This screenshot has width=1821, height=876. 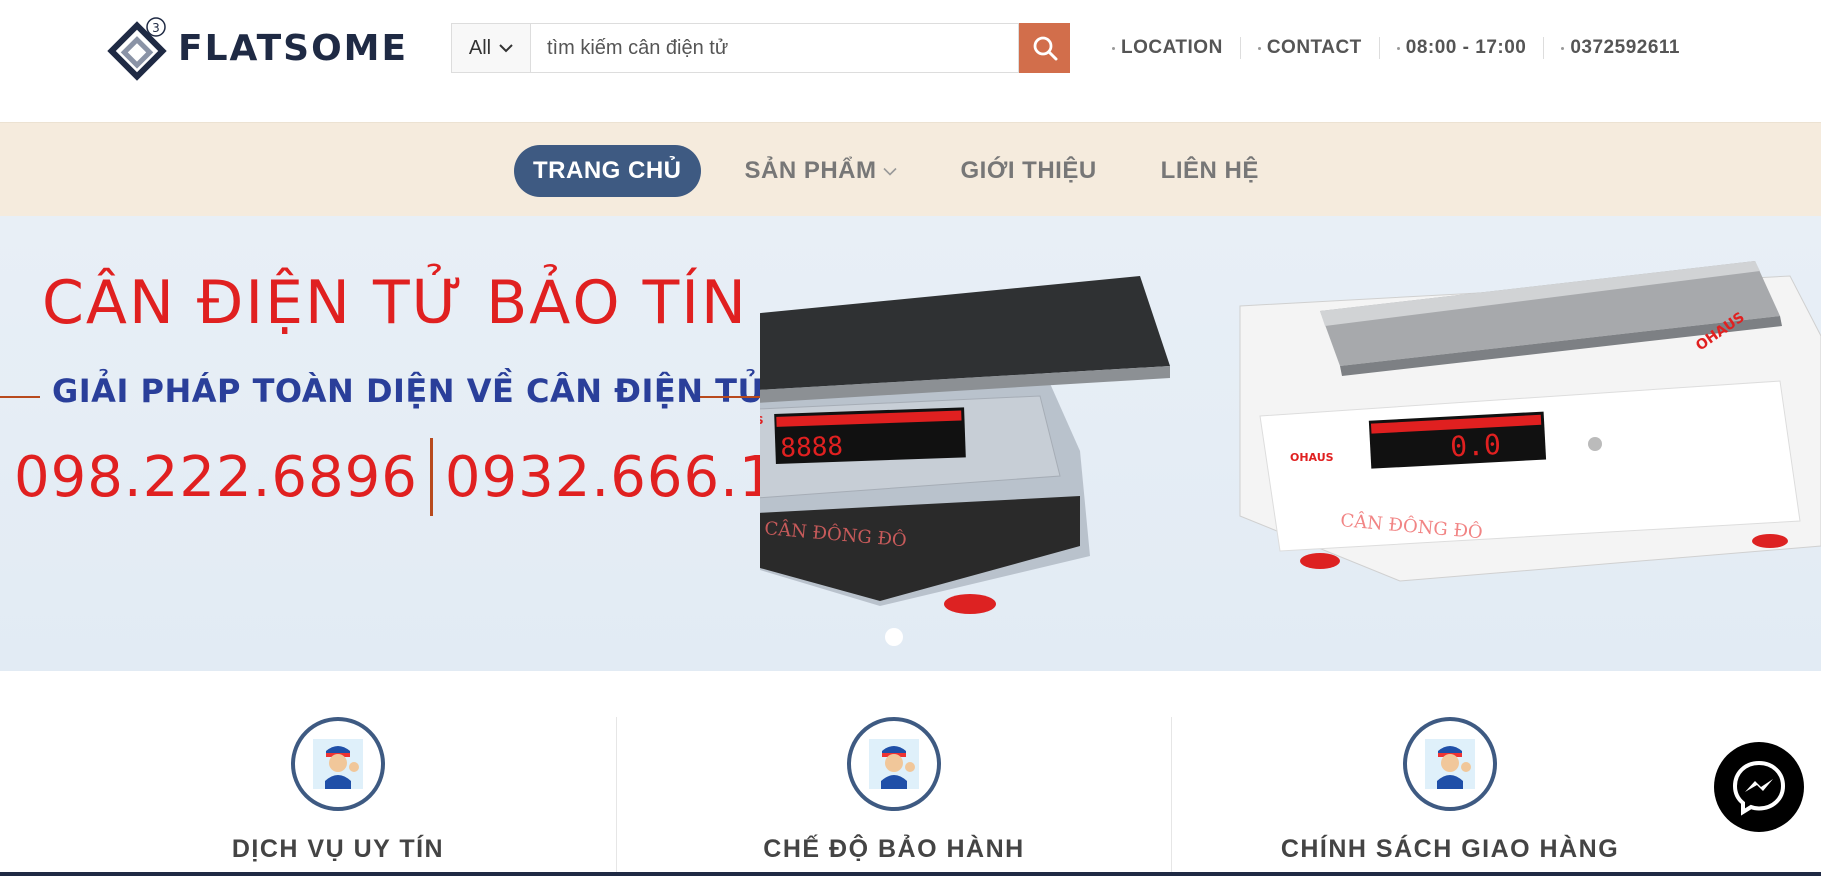 What do you see at coordinates (894, 849) in the screenshot?
I see `feature-title: CHẾ ĐỘ BẢO HÀNH` at bounding box center [894, 849].